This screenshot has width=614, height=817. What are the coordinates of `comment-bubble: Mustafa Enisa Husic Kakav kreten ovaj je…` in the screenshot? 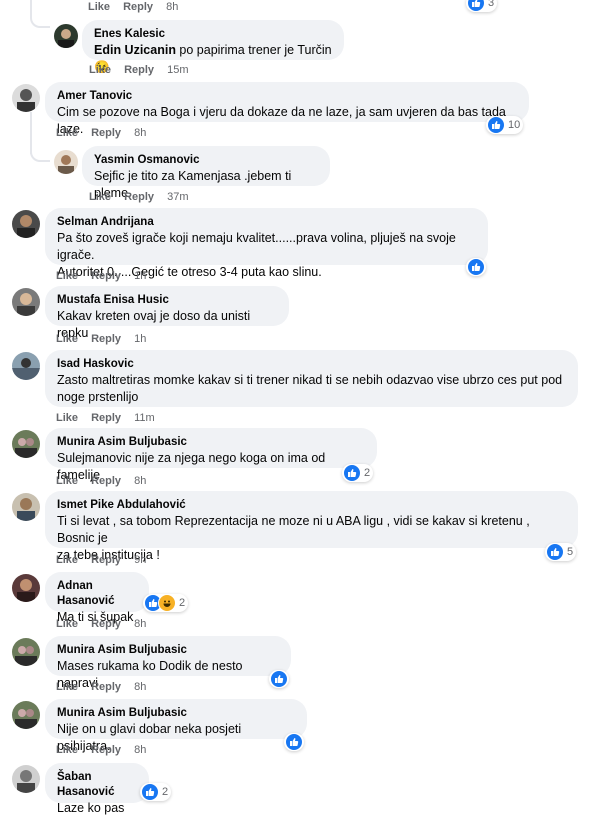 It's located at (167, 313).